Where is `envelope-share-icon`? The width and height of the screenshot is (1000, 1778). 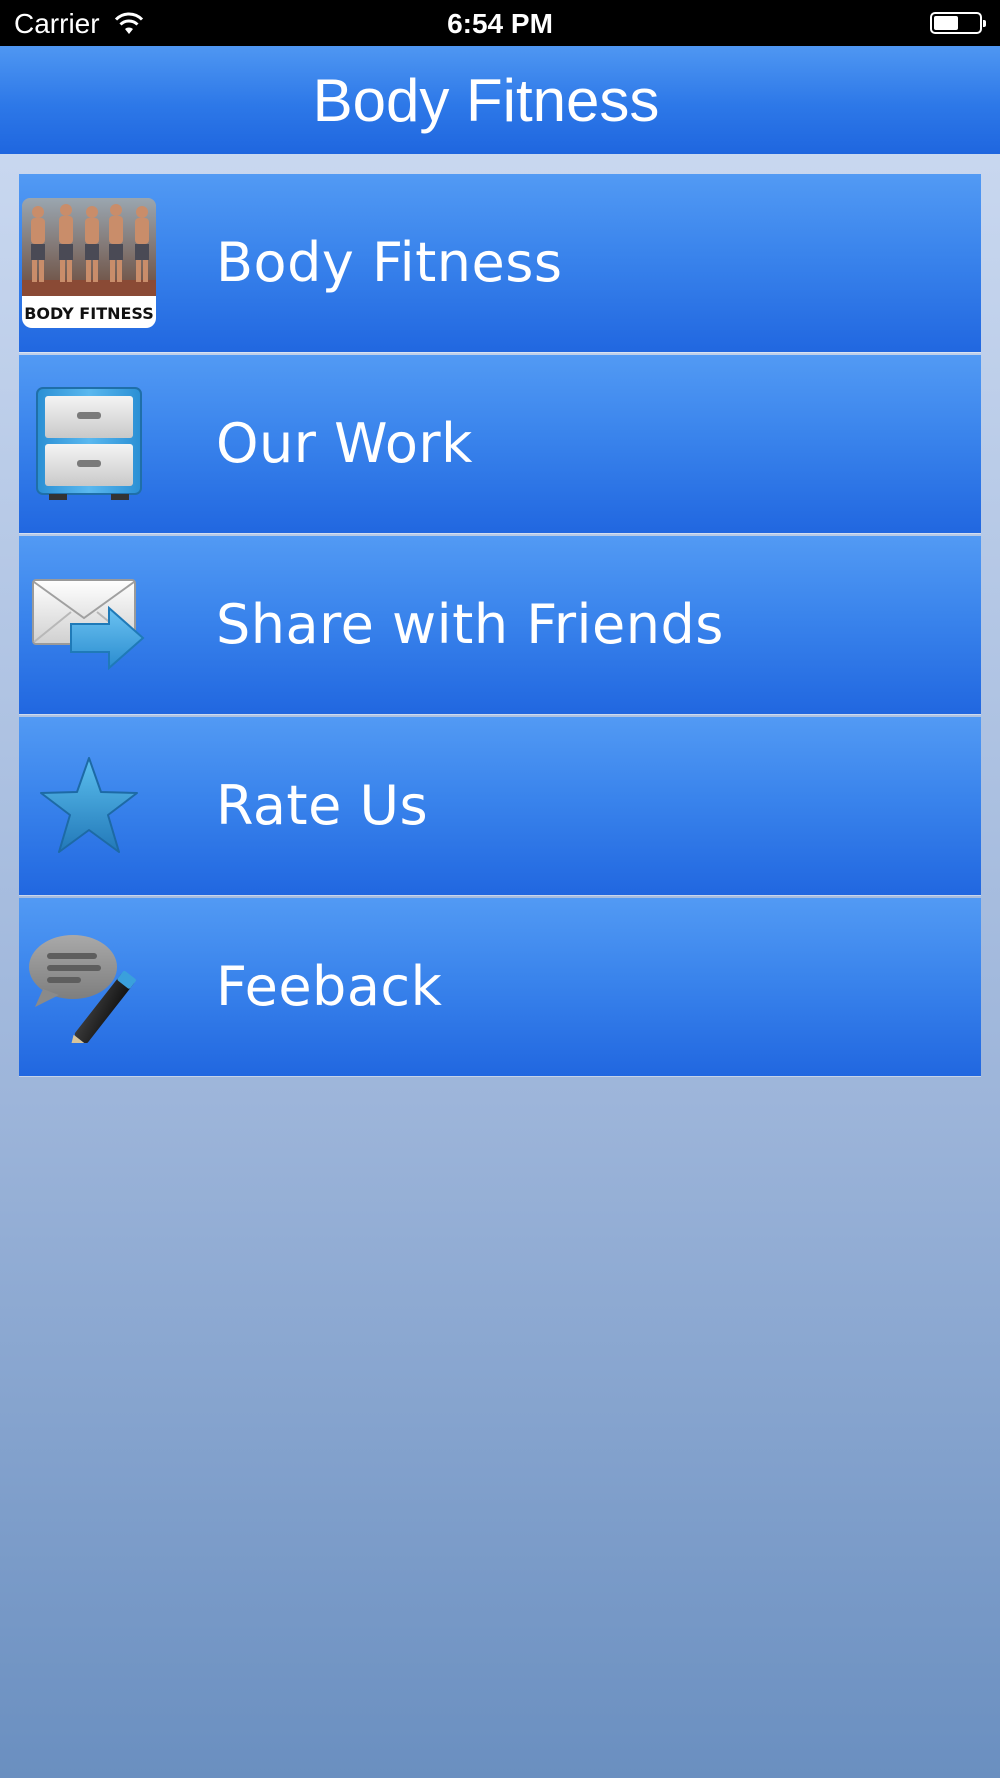 envelope-share-icon is located at coordinates (89, 625).